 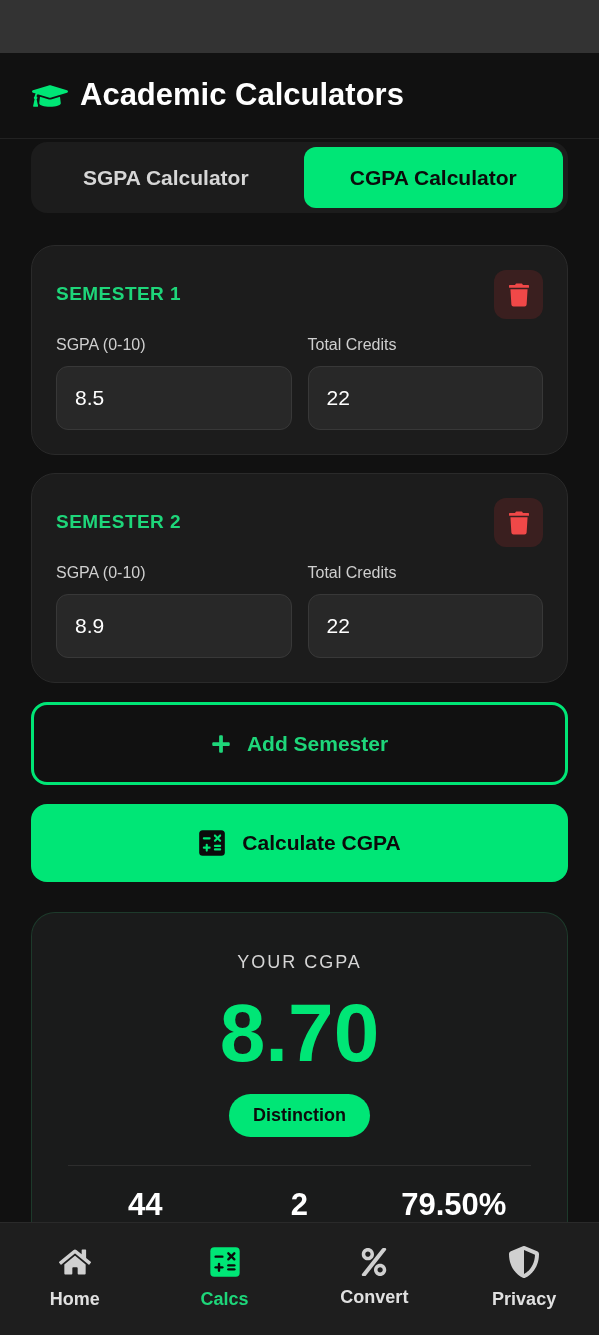 I want to click on semester-title: SEMESTER 1, so click(x=119, y=294).